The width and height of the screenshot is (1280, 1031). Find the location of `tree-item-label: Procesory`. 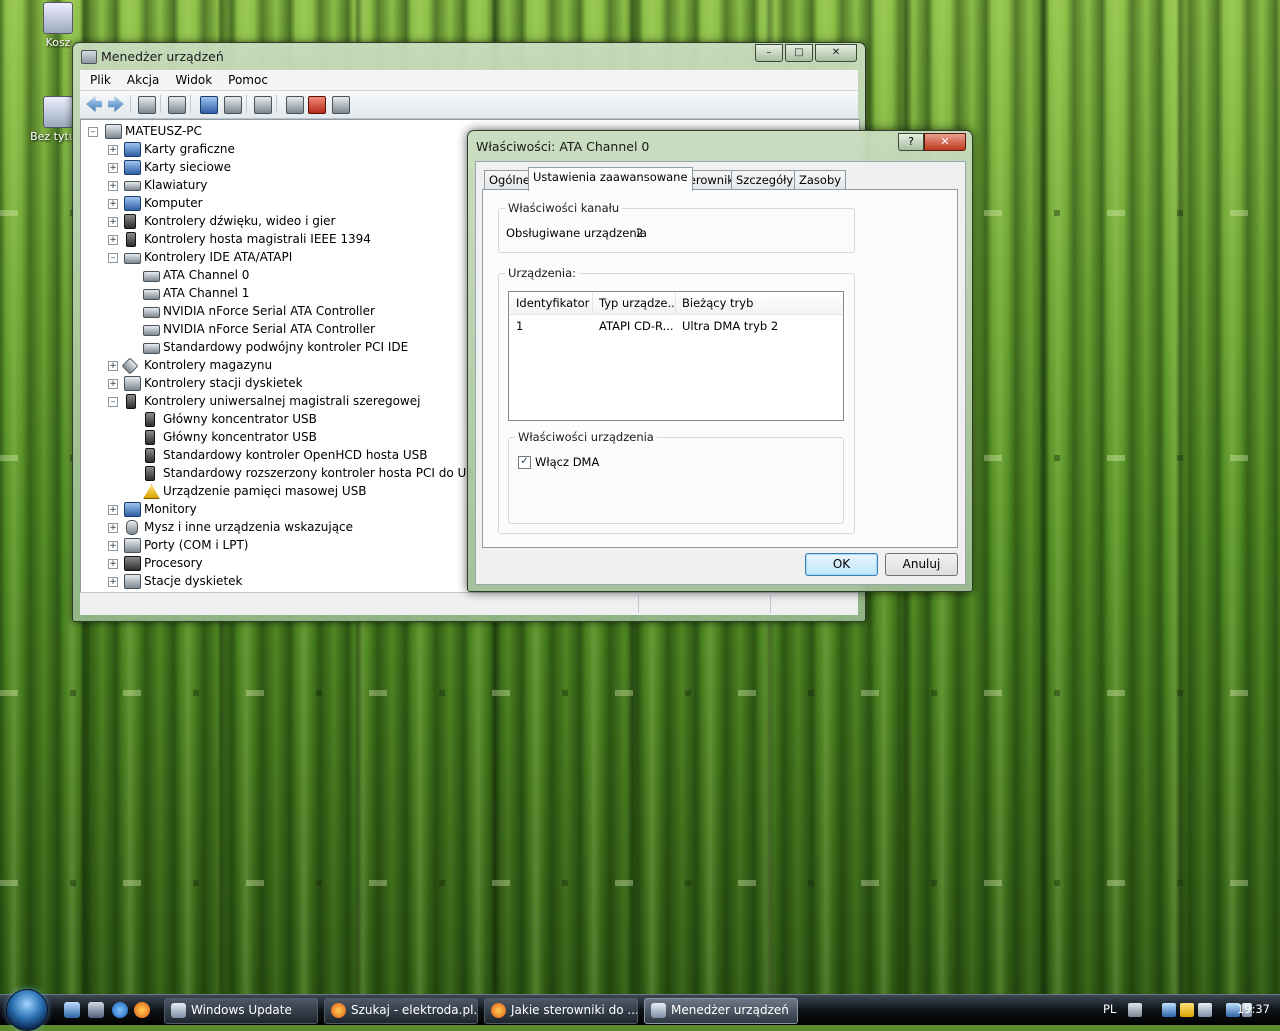

tree-item-label: Procesory is located at coordinates (173, 563).